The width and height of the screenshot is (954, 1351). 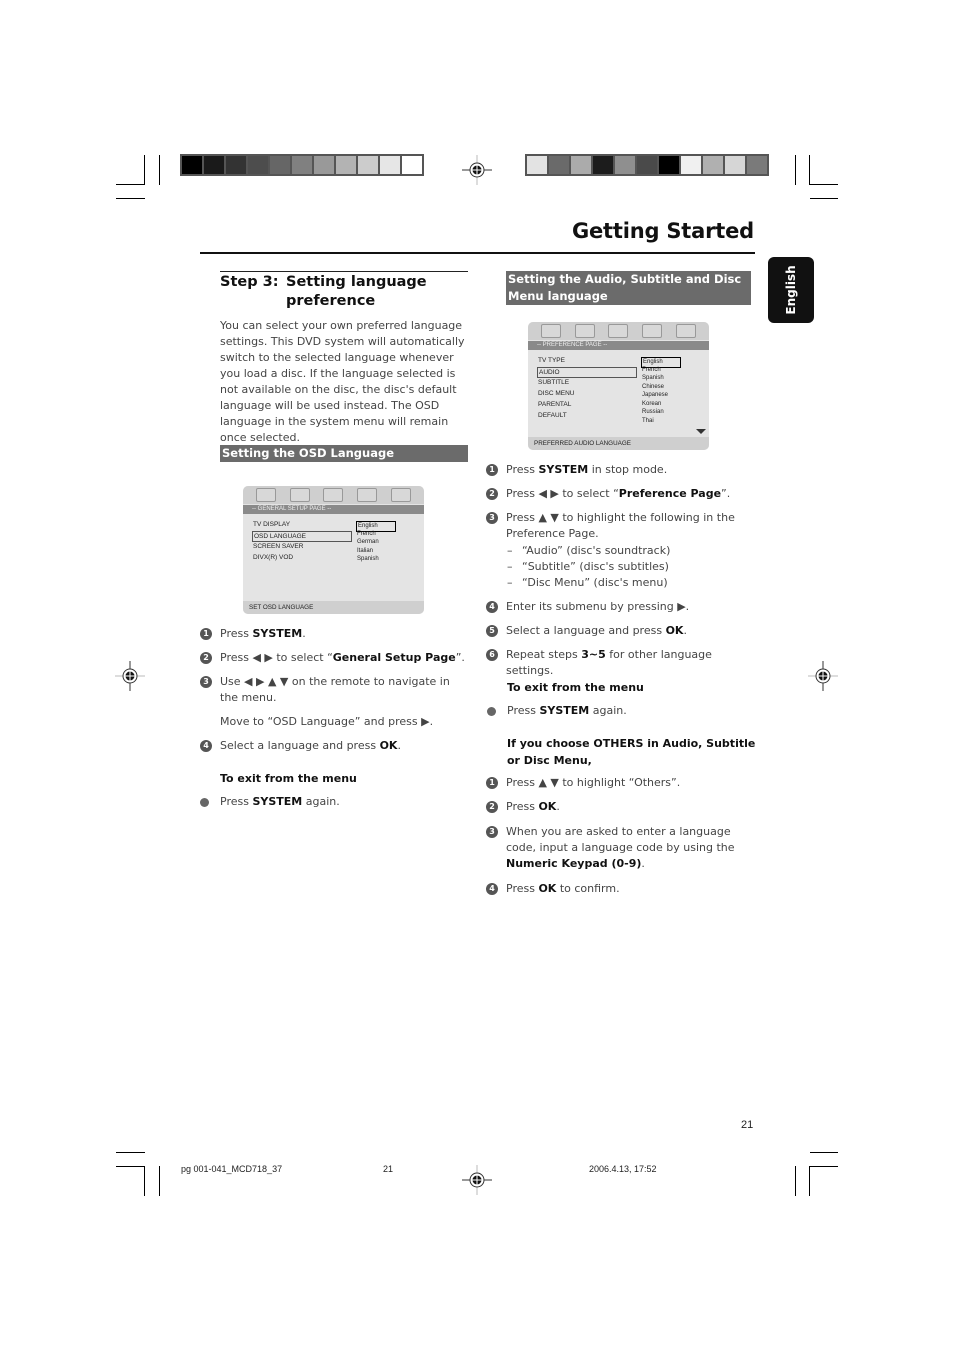 I want to click on audio-setup-icon, so click(x=299, y=495).